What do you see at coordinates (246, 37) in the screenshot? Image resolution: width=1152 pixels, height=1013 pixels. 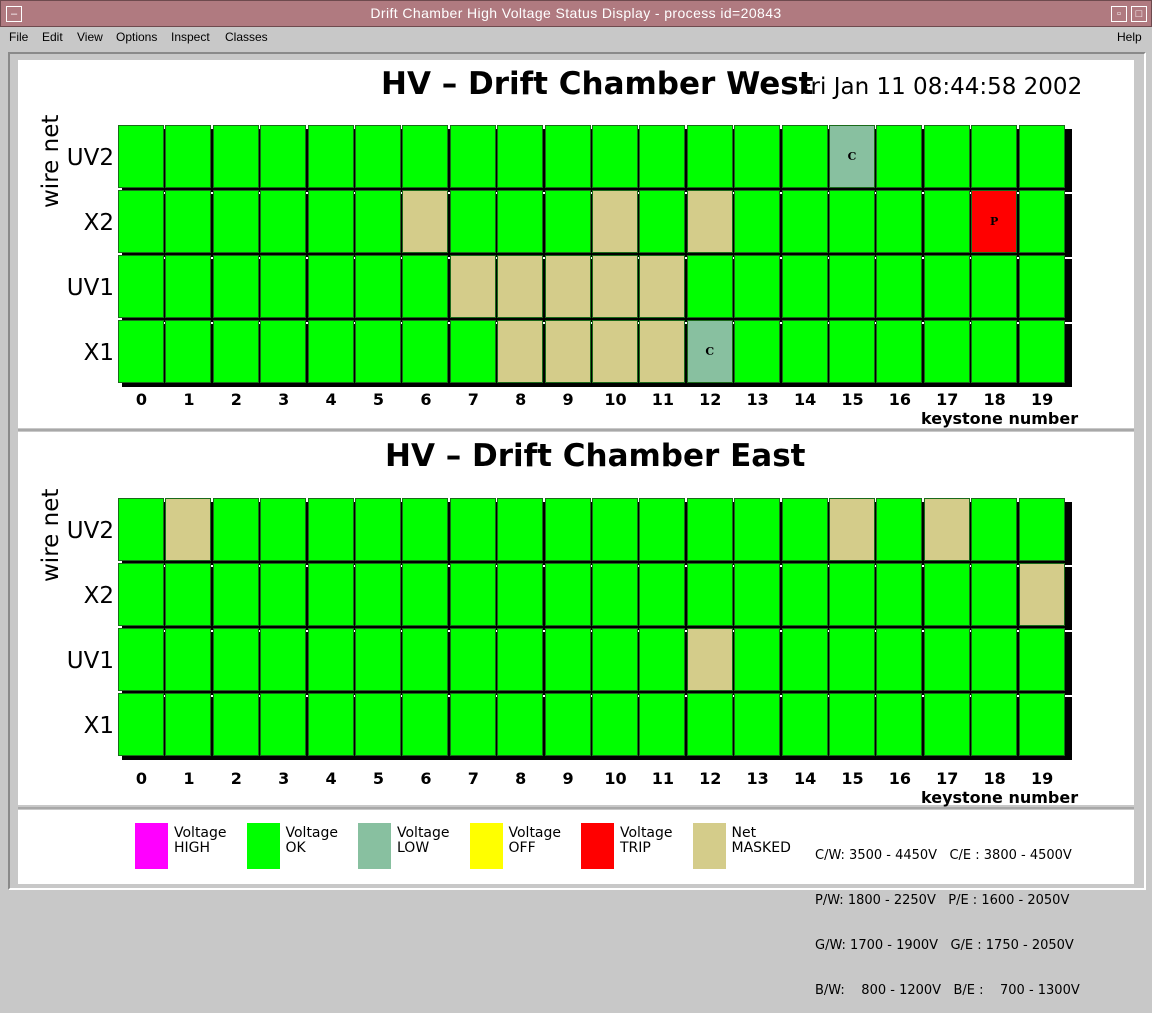 I see `menu-classes: Classes` at bounding box center [246, 37].